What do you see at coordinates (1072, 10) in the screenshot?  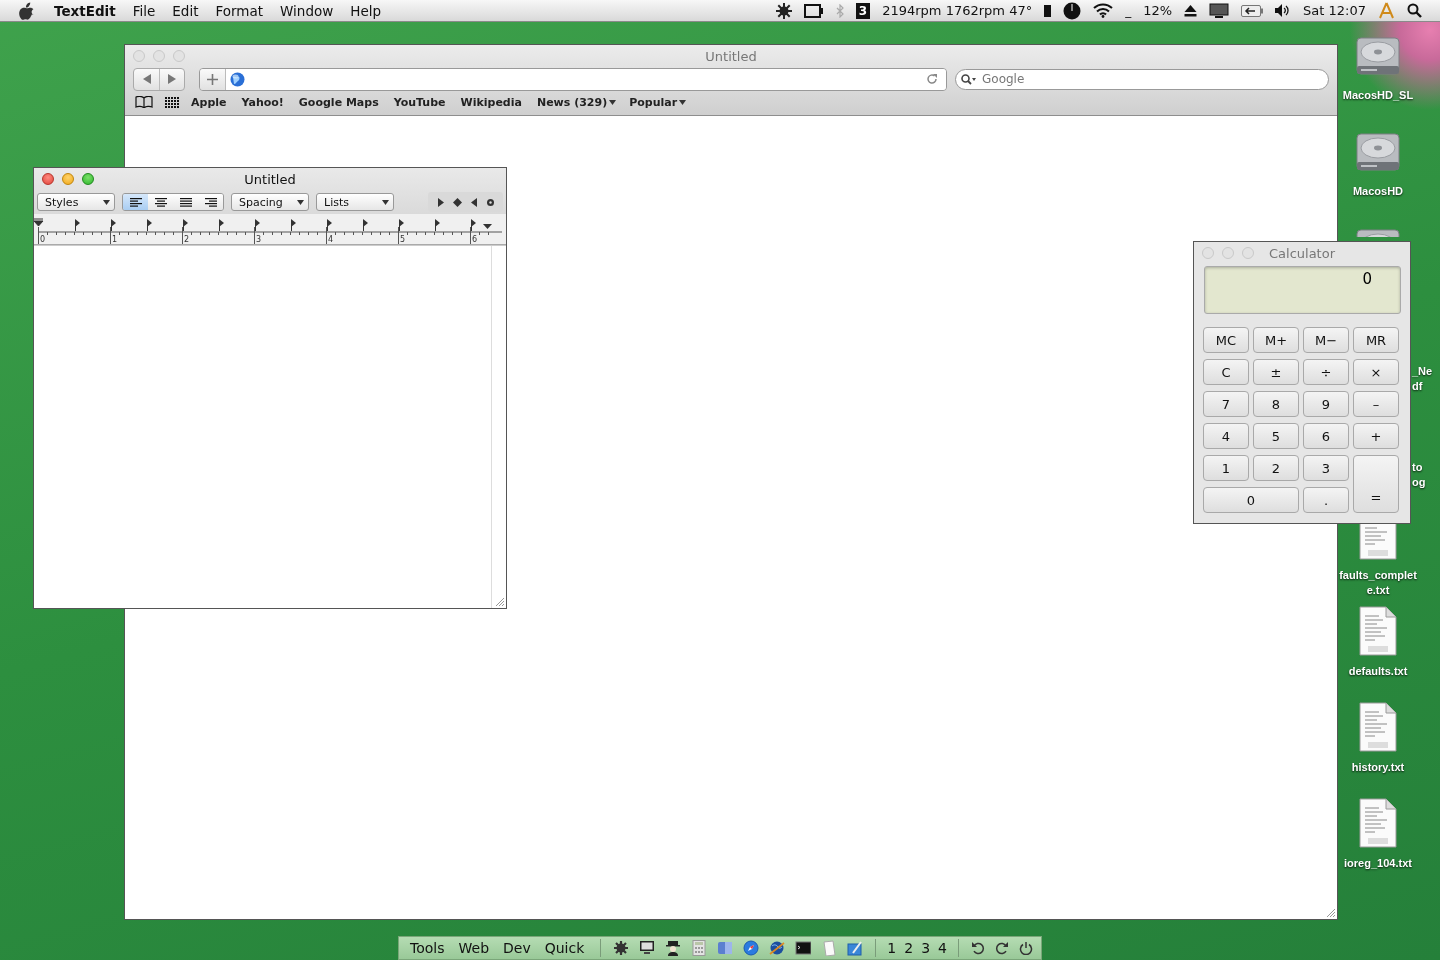 I see `pie-clock-icon` at bounding box center [1072, 10].